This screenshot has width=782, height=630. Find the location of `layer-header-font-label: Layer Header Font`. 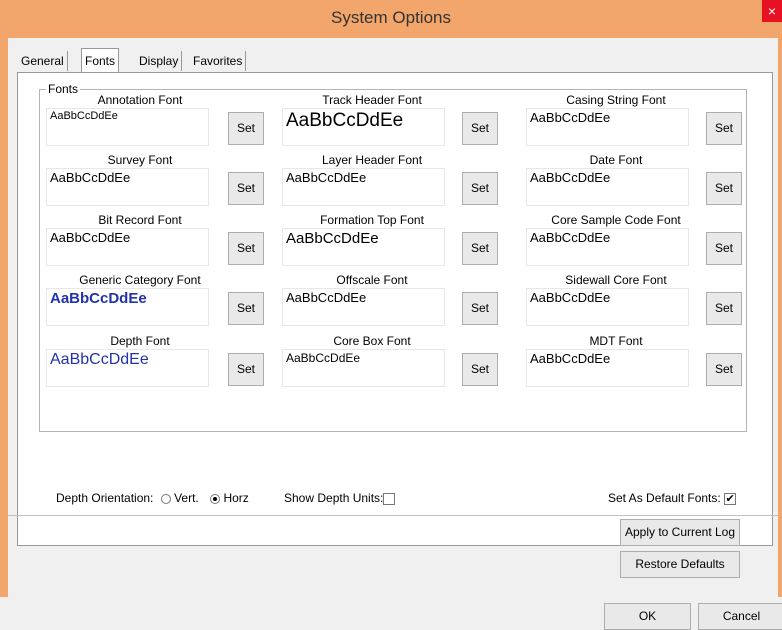

layer-header-font-label: Layer Header Font is located at coordinates (372, 160).